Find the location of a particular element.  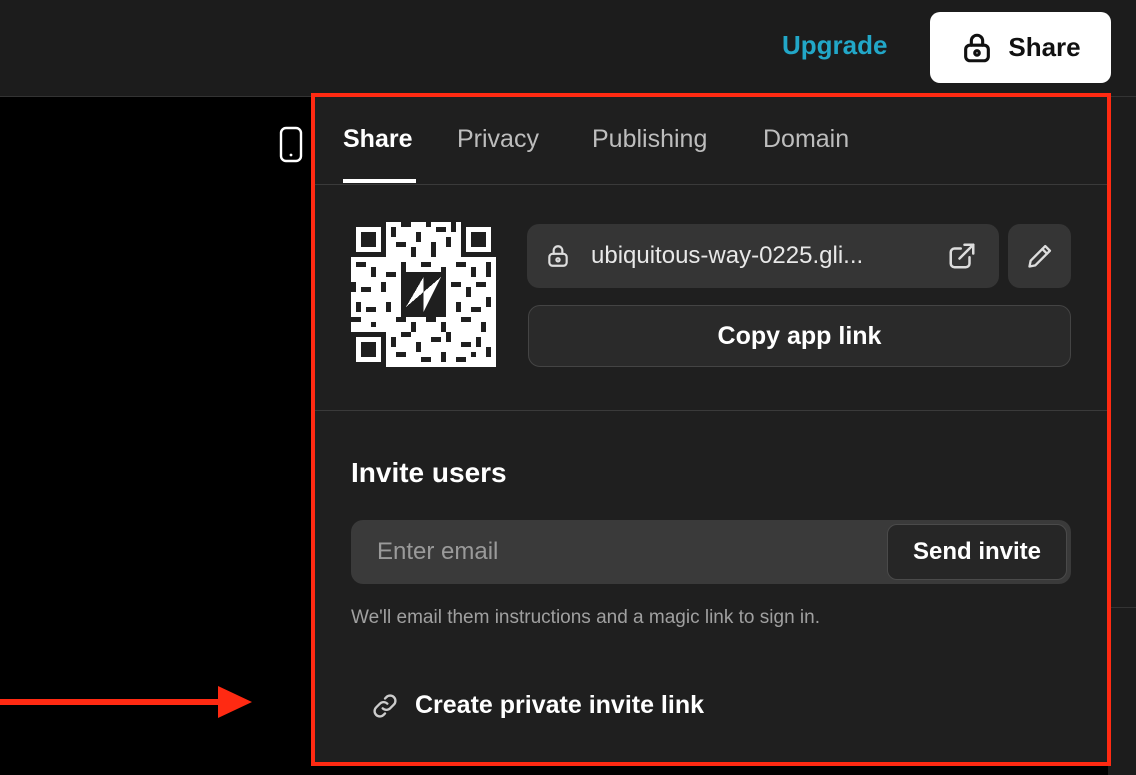

create-private-invite-link: Create private invite link is located at coordinates (537, 705).